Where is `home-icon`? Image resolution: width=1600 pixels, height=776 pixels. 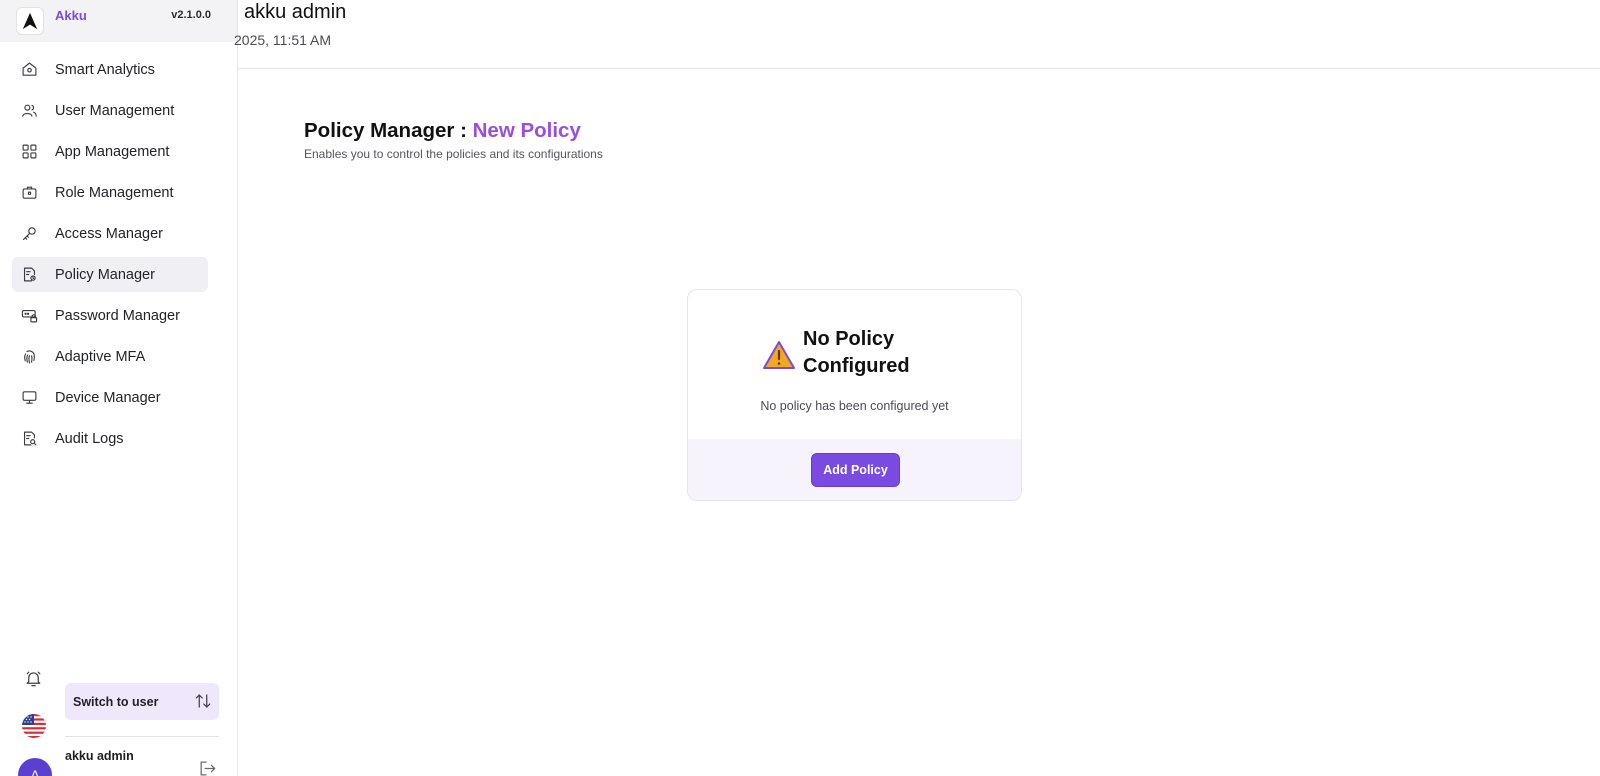 home-icon is located at coordinates (29, 70).